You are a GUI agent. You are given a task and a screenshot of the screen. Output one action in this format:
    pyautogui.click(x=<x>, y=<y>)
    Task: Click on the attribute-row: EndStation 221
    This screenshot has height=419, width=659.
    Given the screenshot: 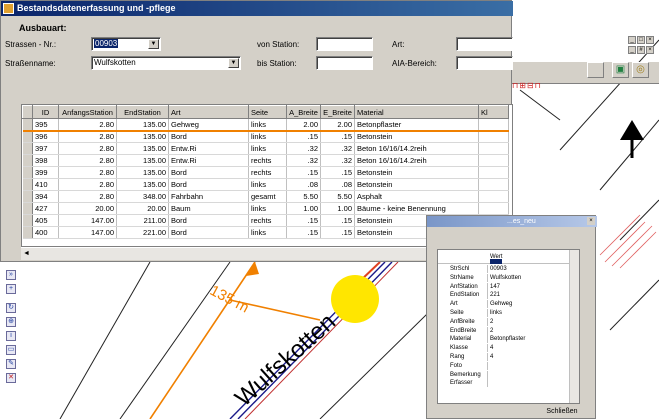 What is the action you would take?
    pyautogui.click(x=508, y=295)
    